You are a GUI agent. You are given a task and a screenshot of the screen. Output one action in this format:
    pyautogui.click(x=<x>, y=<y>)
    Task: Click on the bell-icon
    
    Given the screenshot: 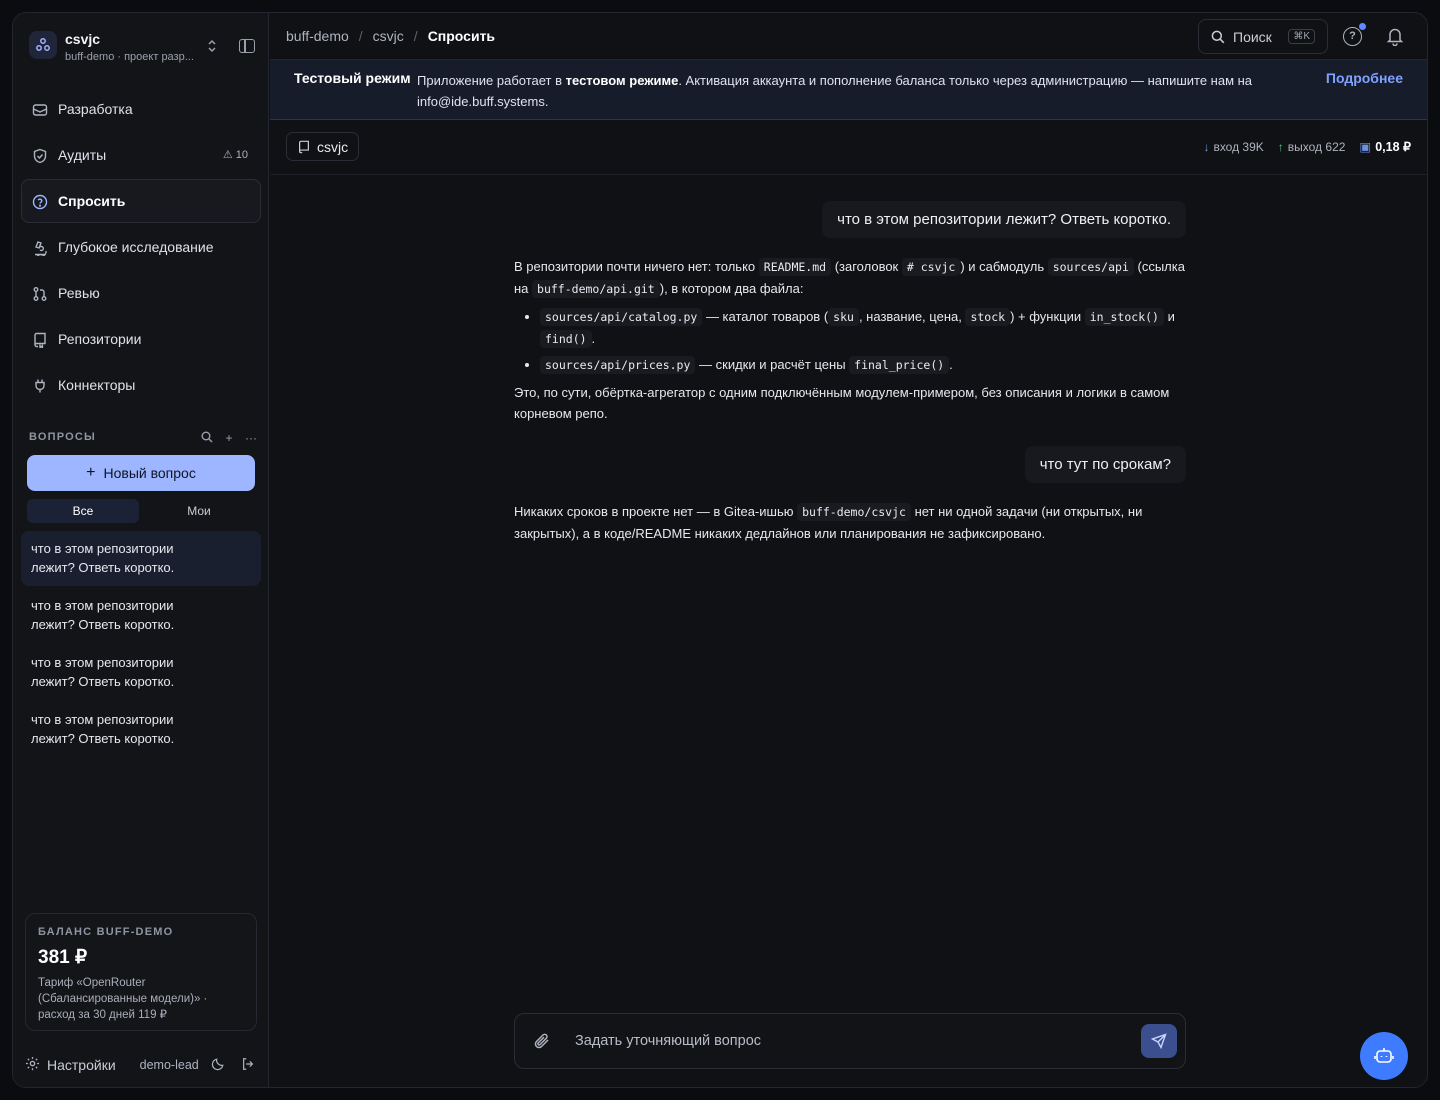 What is the action you would take?
    pyautogui.click(x=1395, y=36)
    